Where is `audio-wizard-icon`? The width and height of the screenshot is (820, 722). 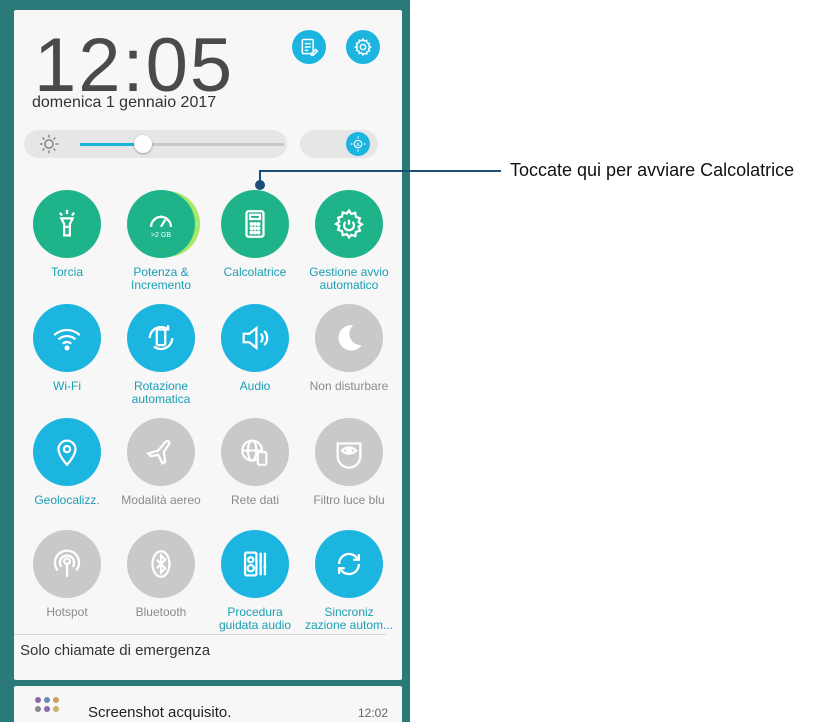
audio-wizard-icon is located at coordinates (255, 564).